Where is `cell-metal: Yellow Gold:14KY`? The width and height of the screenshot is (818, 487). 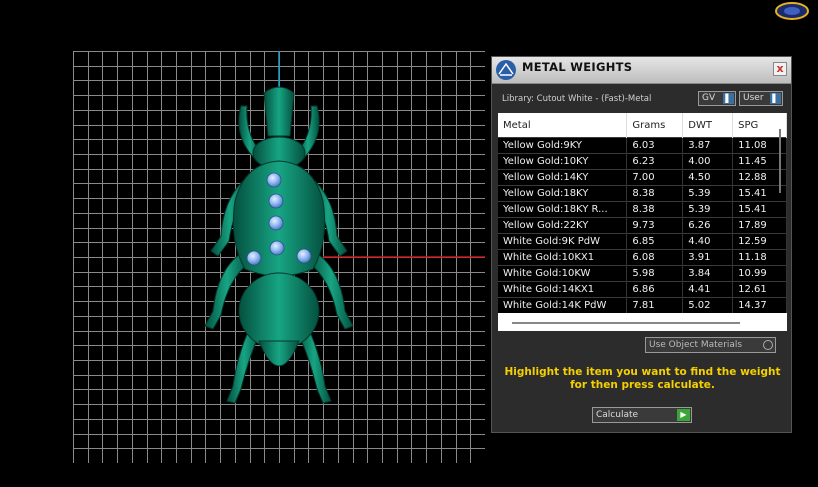 cell-metal: Yellow Gold:14KY is located at coordinates (563, 177).